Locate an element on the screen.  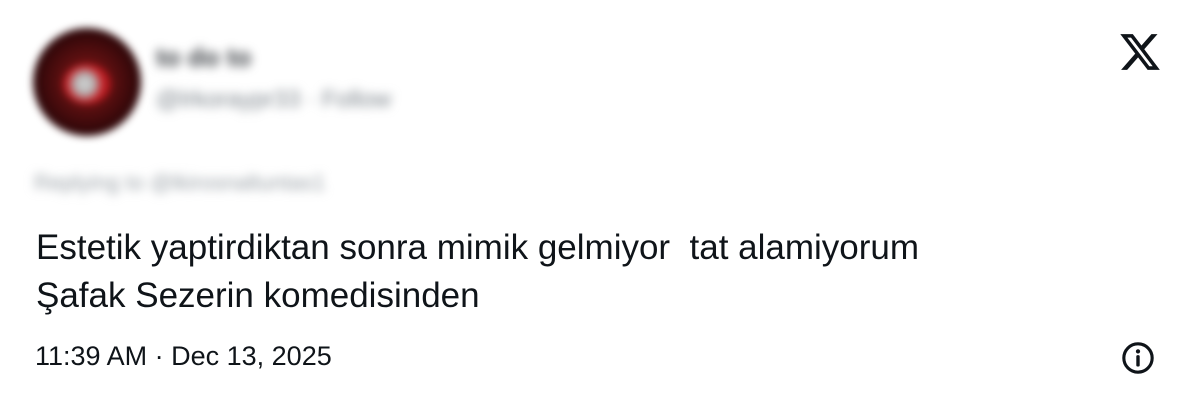
handle: @lrkoraypr33 is located at coordinates (228, 99).